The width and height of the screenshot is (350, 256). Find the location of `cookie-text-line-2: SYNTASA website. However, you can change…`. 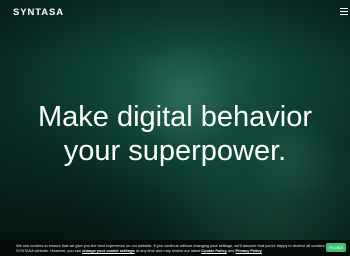

cookie-text-line-2: SYNTASA website. However, you can change… is located at coordinates (166, 250).